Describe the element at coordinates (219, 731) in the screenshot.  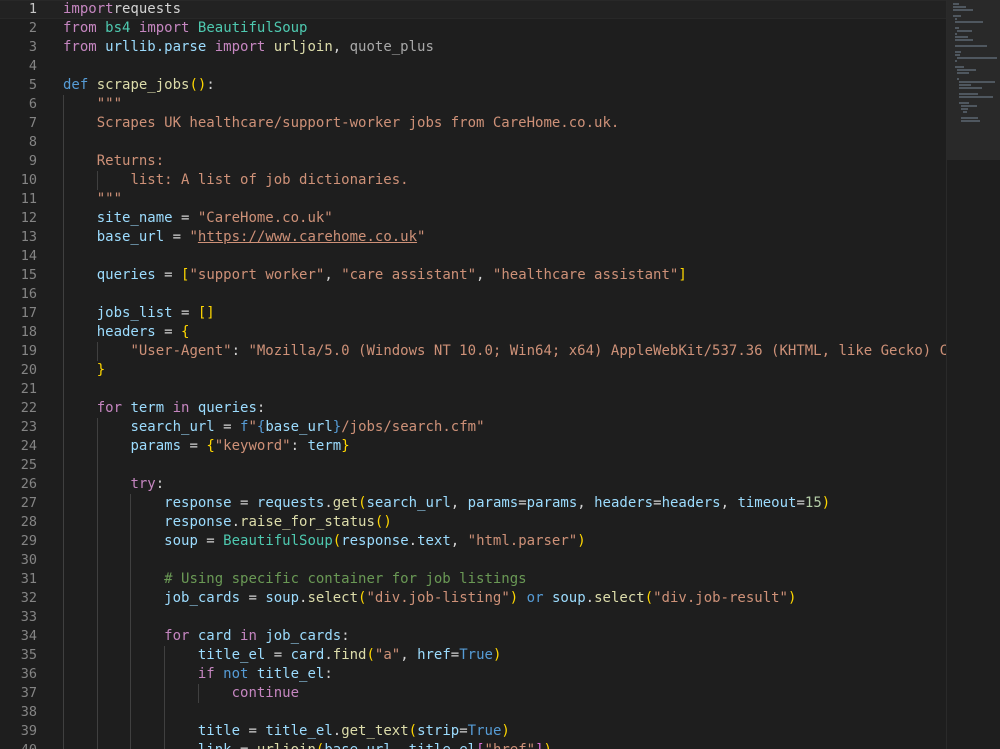
I see `code-token: title` at that location.